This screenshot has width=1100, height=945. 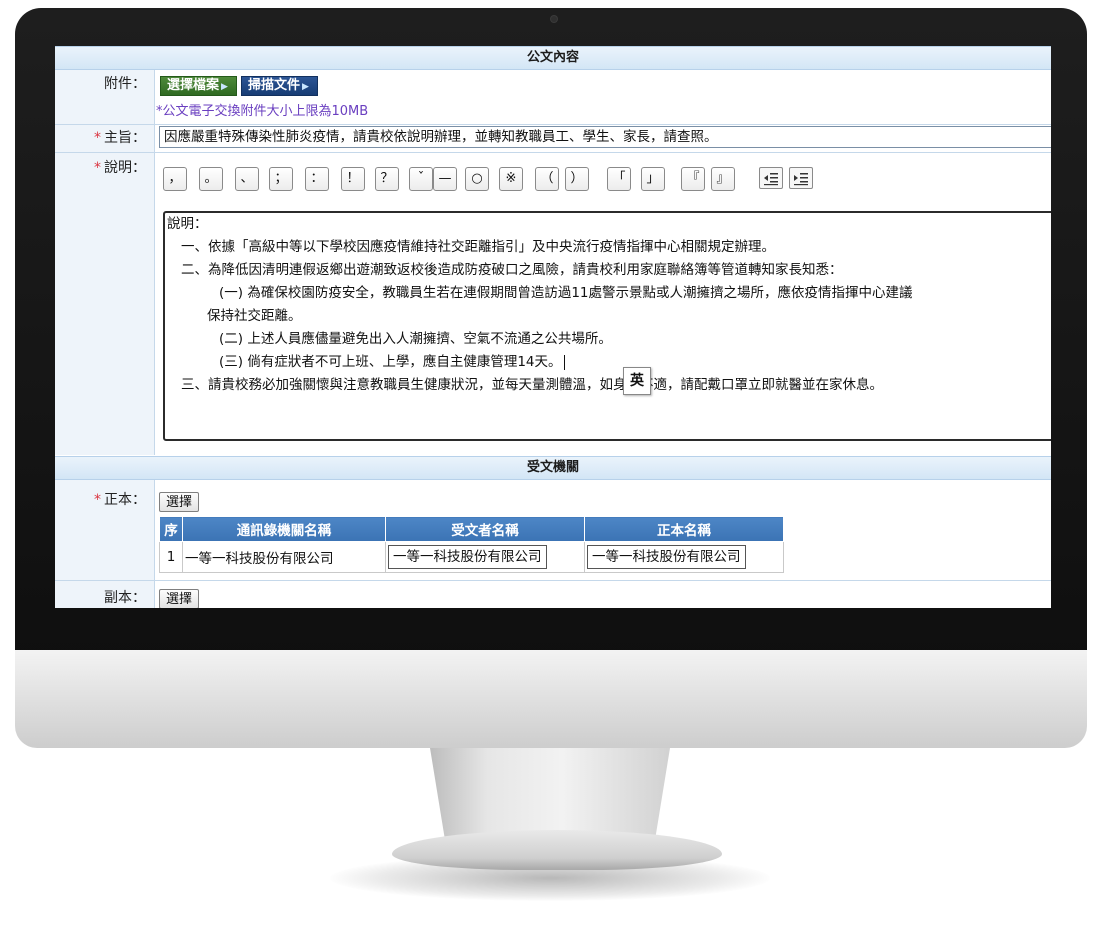 What do you see at coordinates (125, 138) in the screenshot?
I see `subject-label: 主旨：` at bounding box center [125, 138].